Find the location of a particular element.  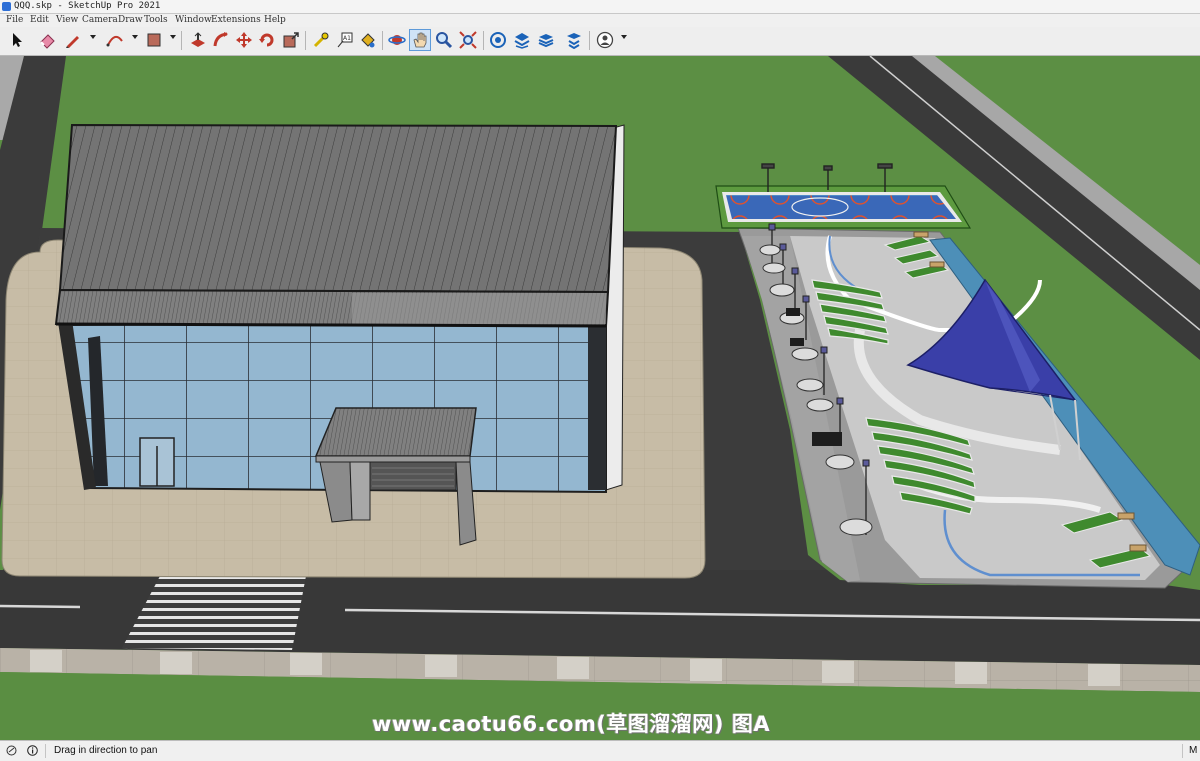

text-tool: A1 is located at coordinates (345, 40).